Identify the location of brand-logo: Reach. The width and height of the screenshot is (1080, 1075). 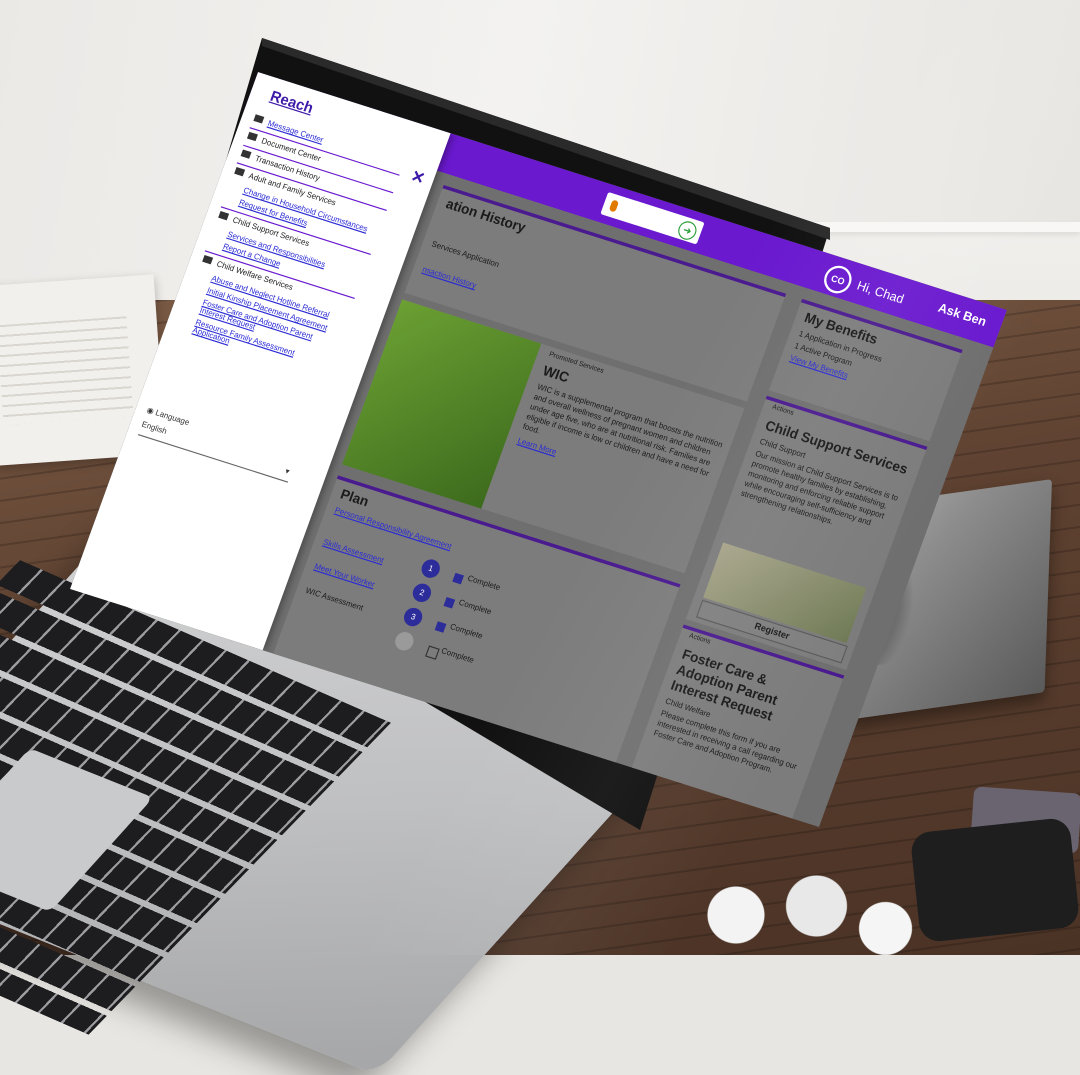
(292, 102).